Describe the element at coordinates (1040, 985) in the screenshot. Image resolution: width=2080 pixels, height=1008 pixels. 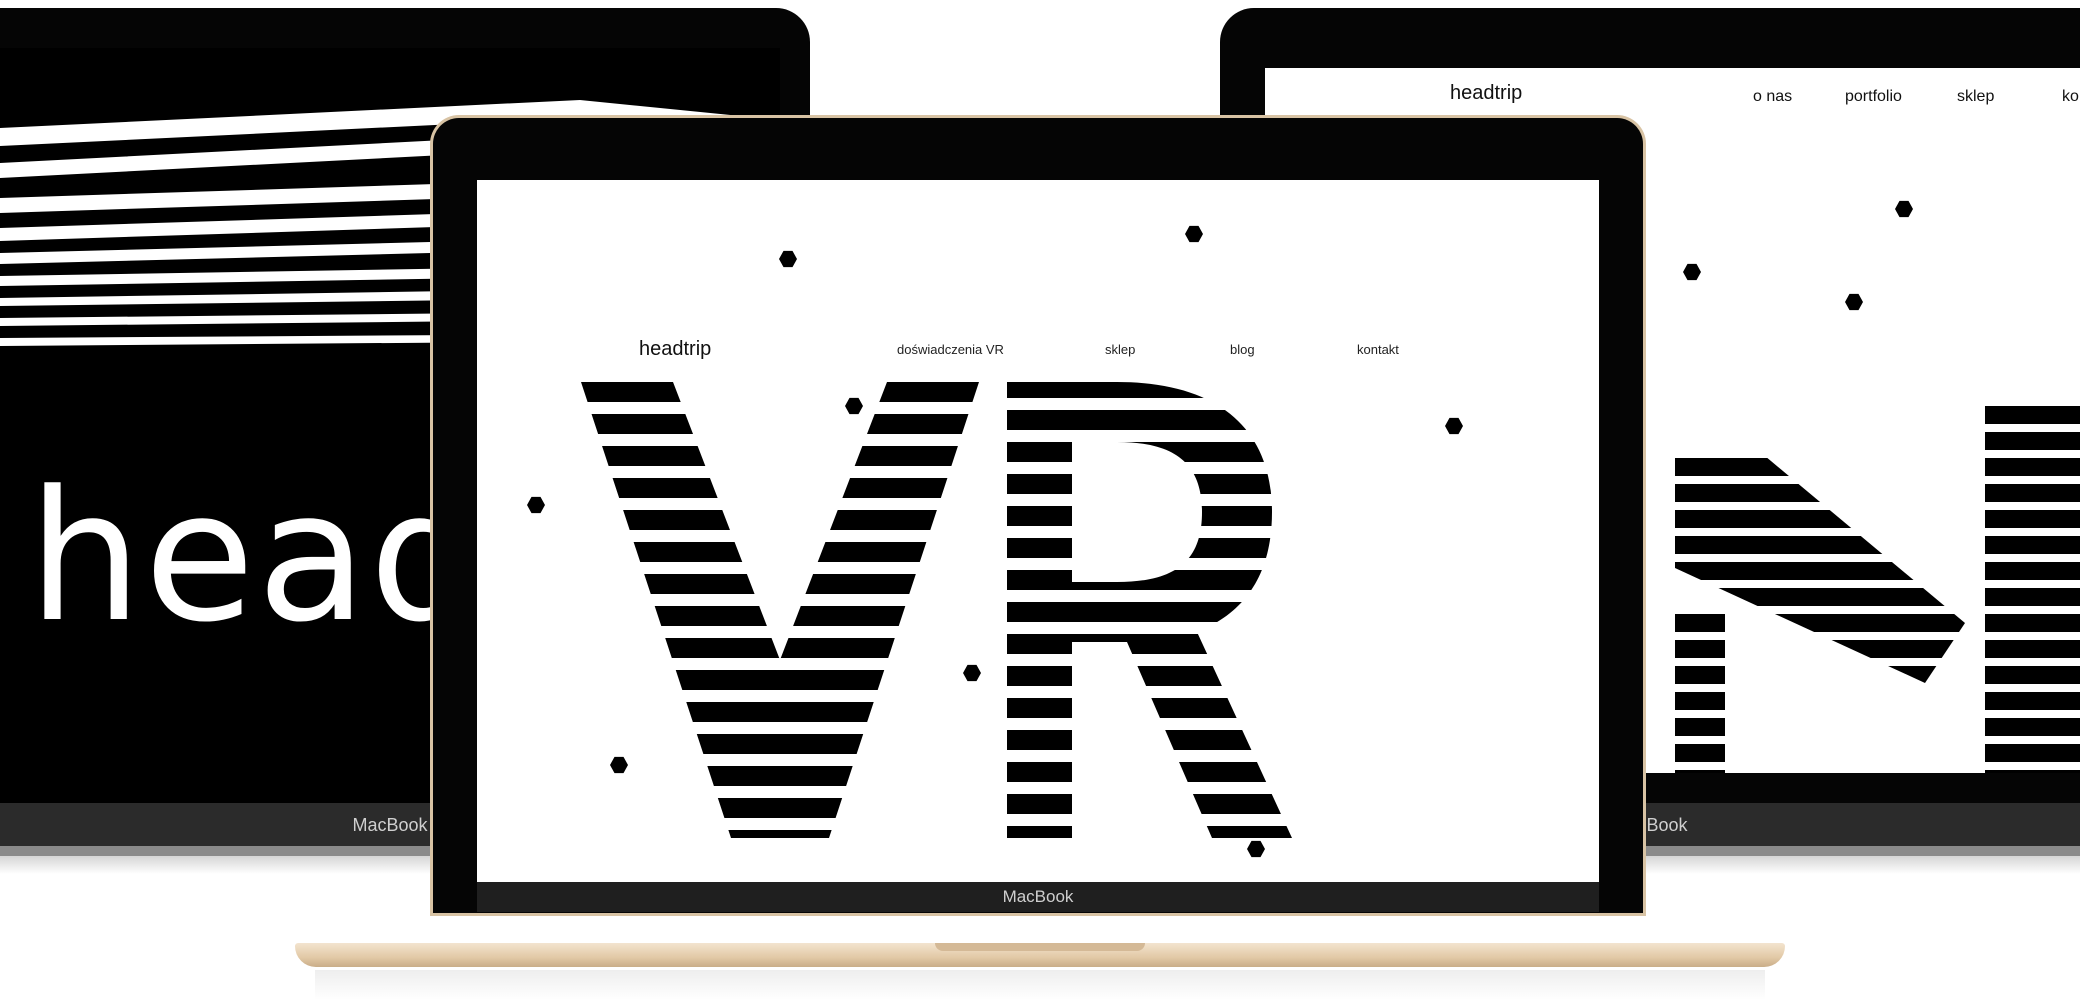
I see `center-laptop-reflection` at that location.